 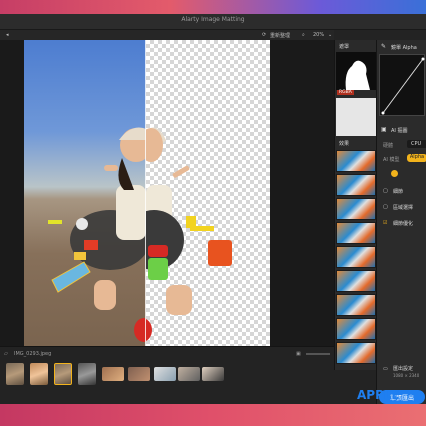 I want to click on thumbnail-3-selected, so click(x=63, y=374).